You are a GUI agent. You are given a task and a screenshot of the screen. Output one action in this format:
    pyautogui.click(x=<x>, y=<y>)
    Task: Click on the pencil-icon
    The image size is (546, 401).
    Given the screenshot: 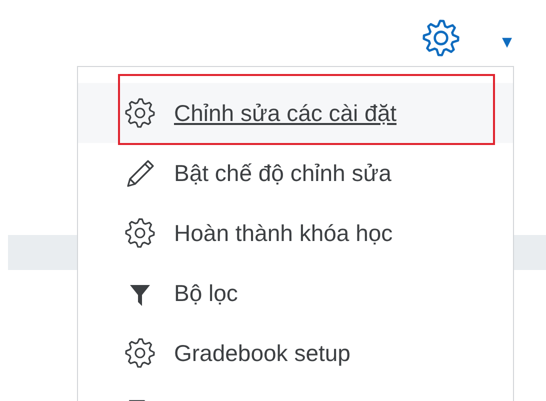 What is the action you would take?
    pyautogui.click(x=140, y=173)
    